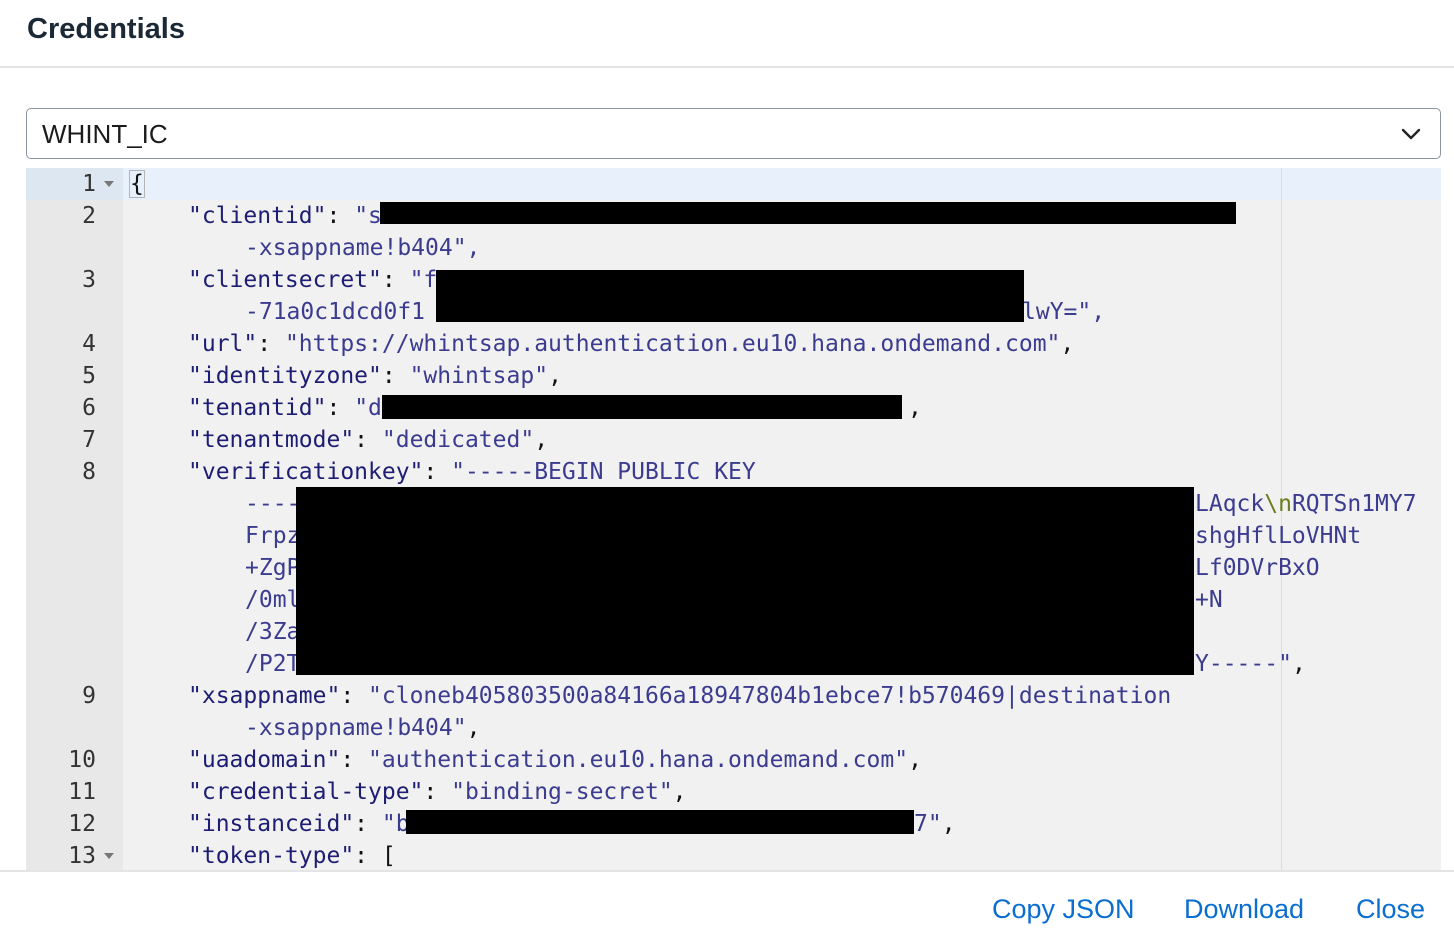 This screenshot has height=942, width=1454. What do you see at coordinates (733, 133) in the screenshot?
I see `credential-select: WHINT_IC` at bounding box center [733, 133].